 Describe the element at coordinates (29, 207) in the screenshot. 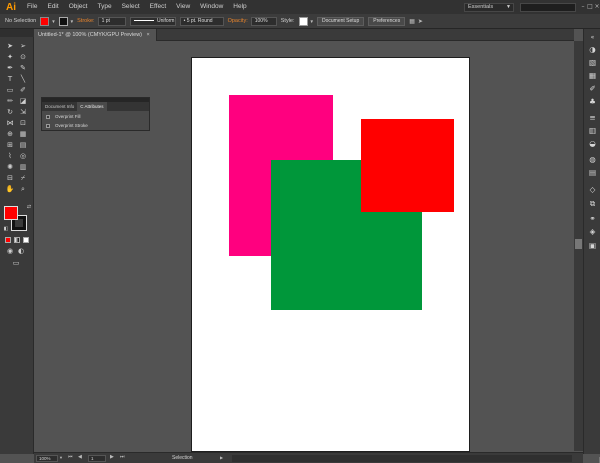

I see `swap-fill-stroke-icon: ⇄` at that location.